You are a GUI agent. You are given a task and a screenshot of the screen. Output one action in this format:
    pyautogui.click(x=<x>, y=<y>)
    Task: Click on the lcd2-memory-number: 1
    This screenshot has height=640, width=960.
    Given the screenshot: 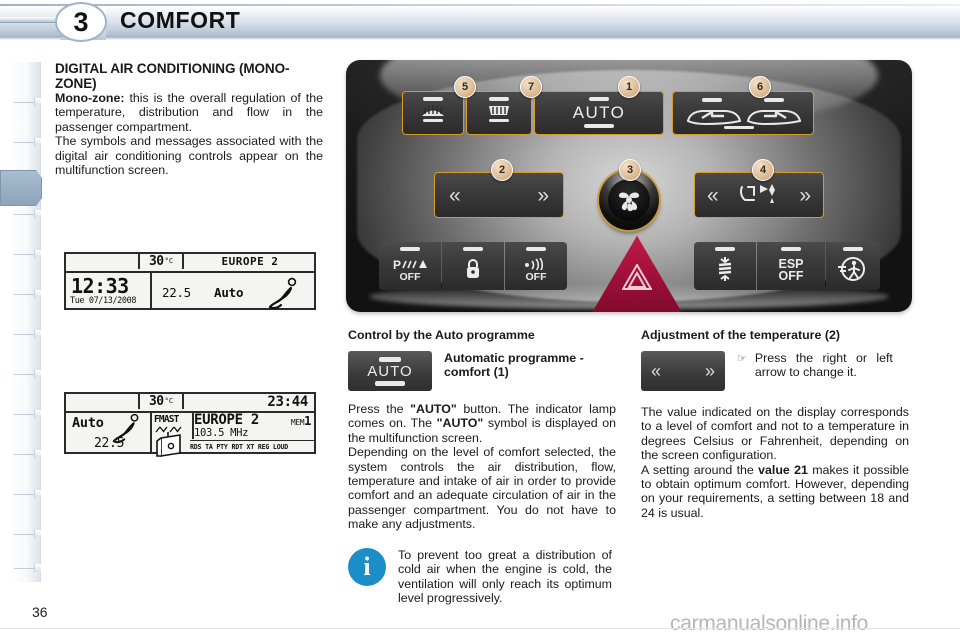 What is the action you would take?
    pyautogui.click(x=307, y=421)
    